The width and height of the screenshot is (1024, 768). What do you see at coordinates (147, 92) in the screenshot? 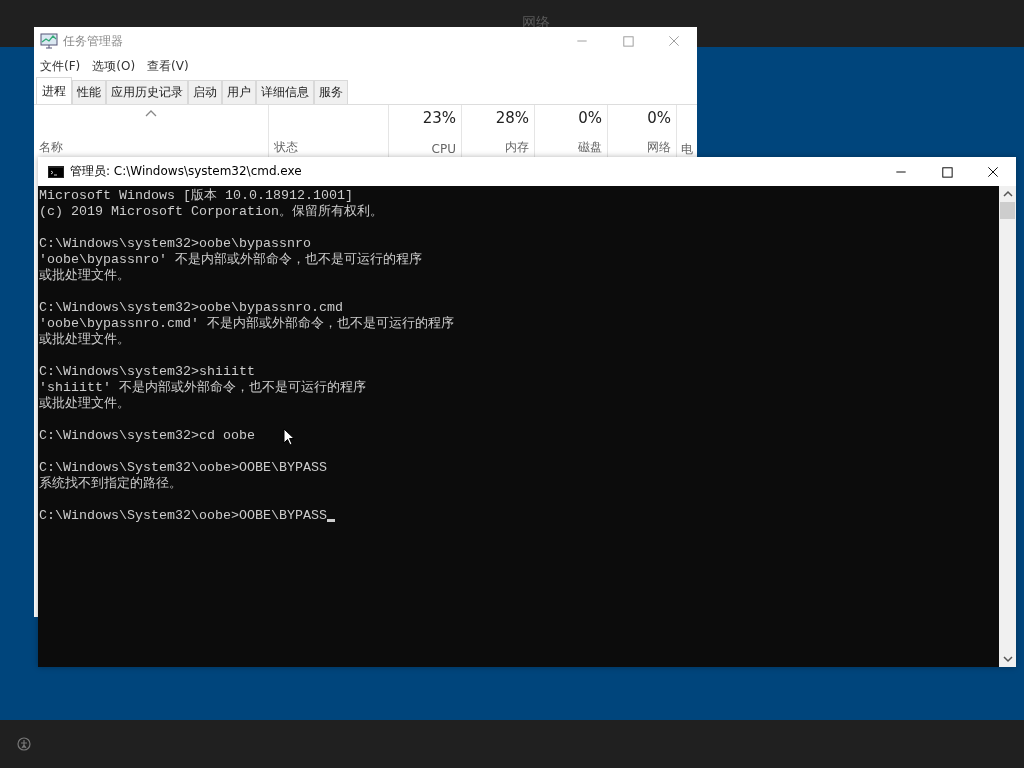
I see `tab: 应用历史记录` at bounding box center [147, 92].